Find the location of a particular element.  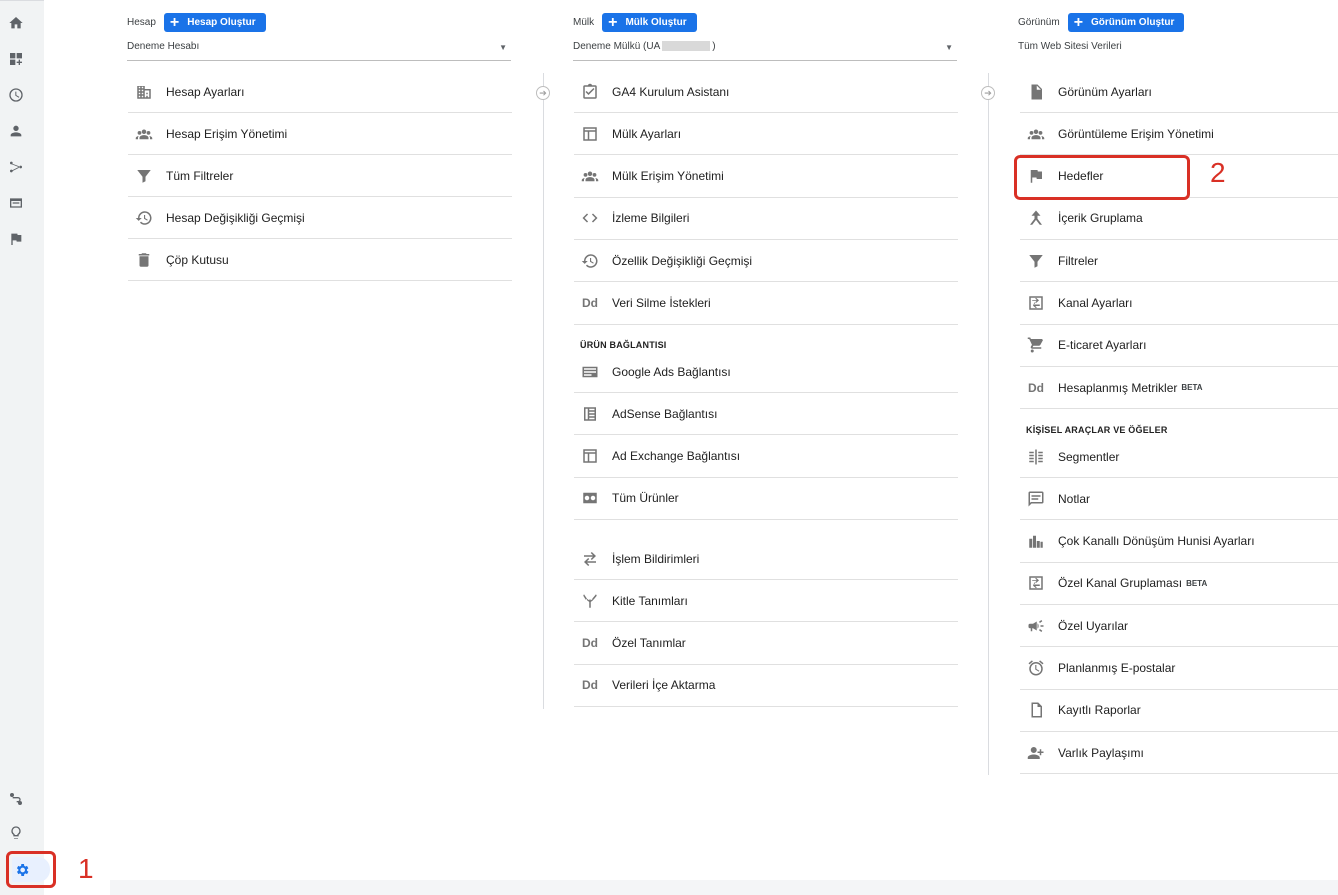

discover-lightbulb-icon is located at coordinates (16, 833).